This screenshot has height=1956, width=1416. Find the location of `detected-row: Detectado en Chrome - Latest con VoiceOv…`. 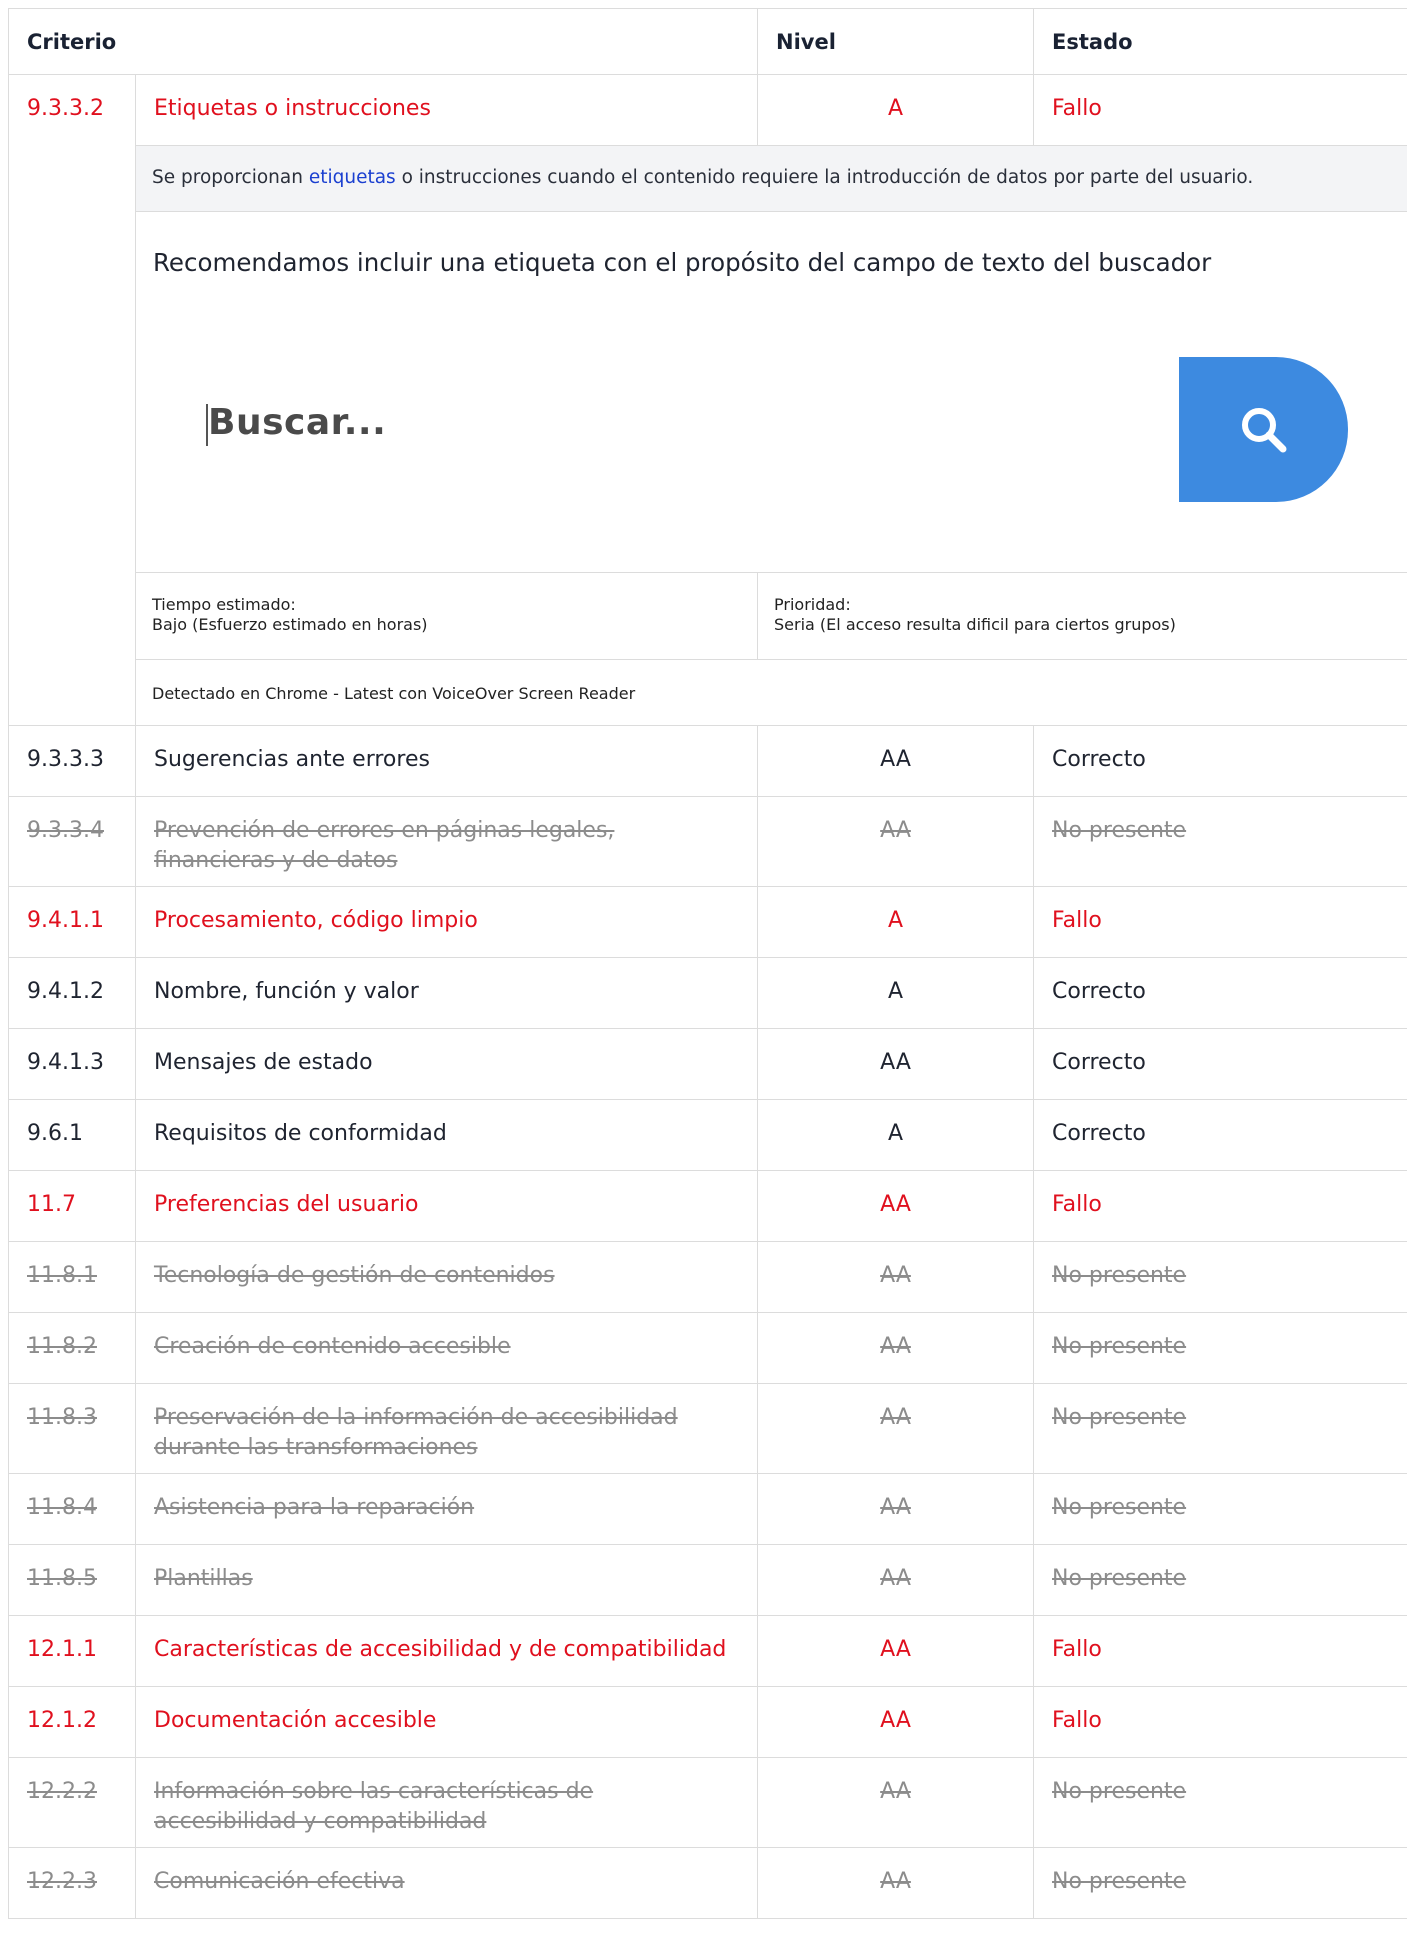

detected-row: Detectado en Chrome - Latest con VoiceOv… is located at coordinates (708, 692).